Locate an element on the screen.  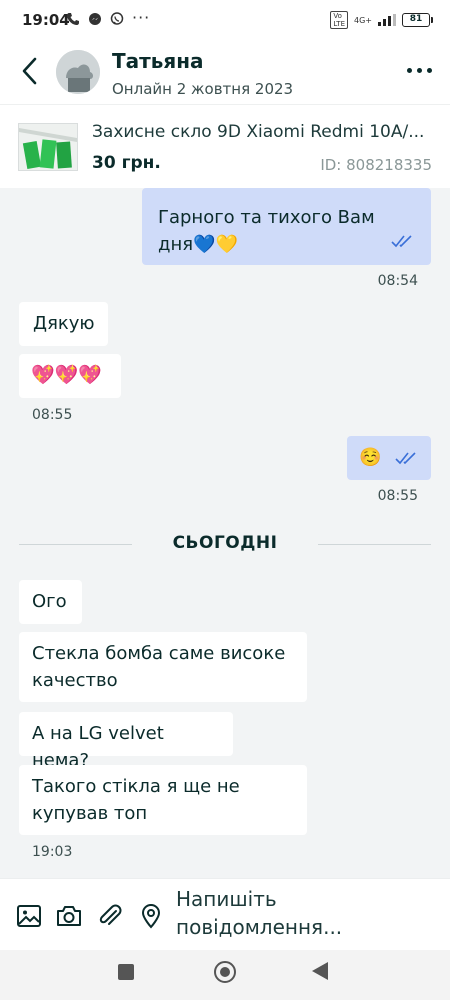
messenger-icon is located at coordinates (95, 19).